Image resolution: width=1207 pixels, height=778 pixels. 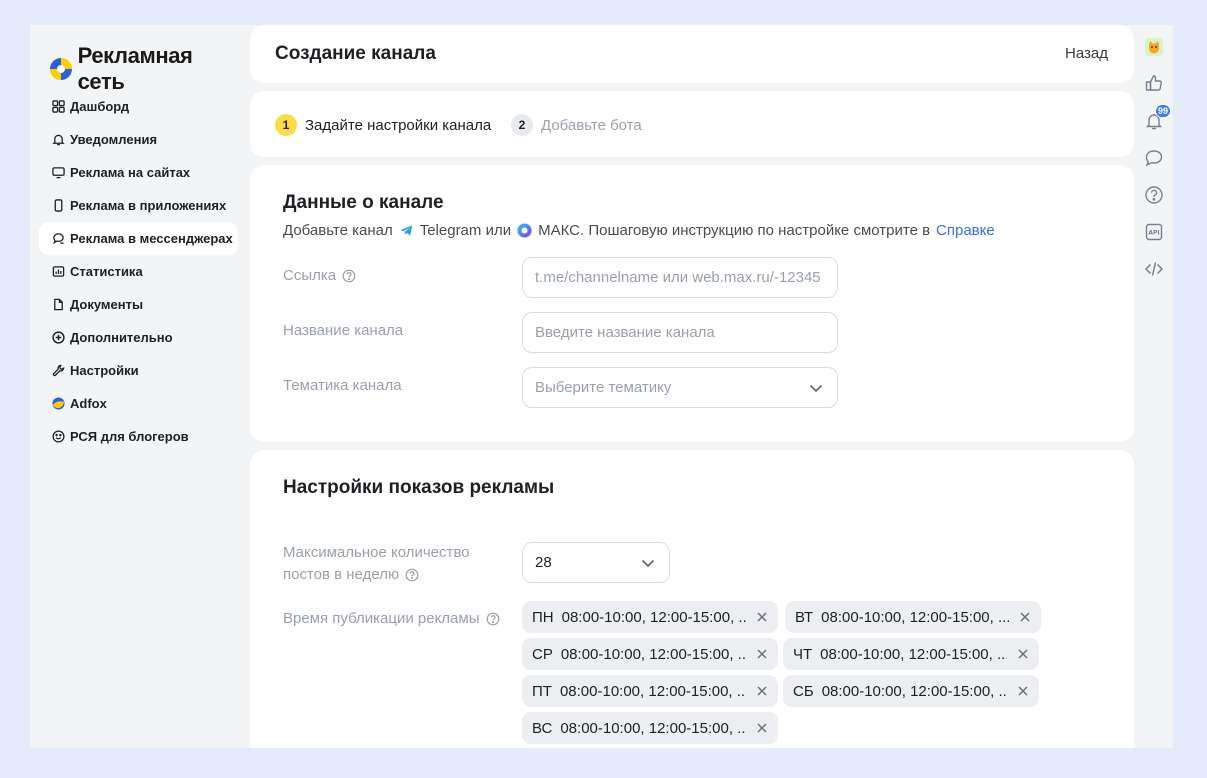 I want to click on bell-icon, so click(x=58, y=140).